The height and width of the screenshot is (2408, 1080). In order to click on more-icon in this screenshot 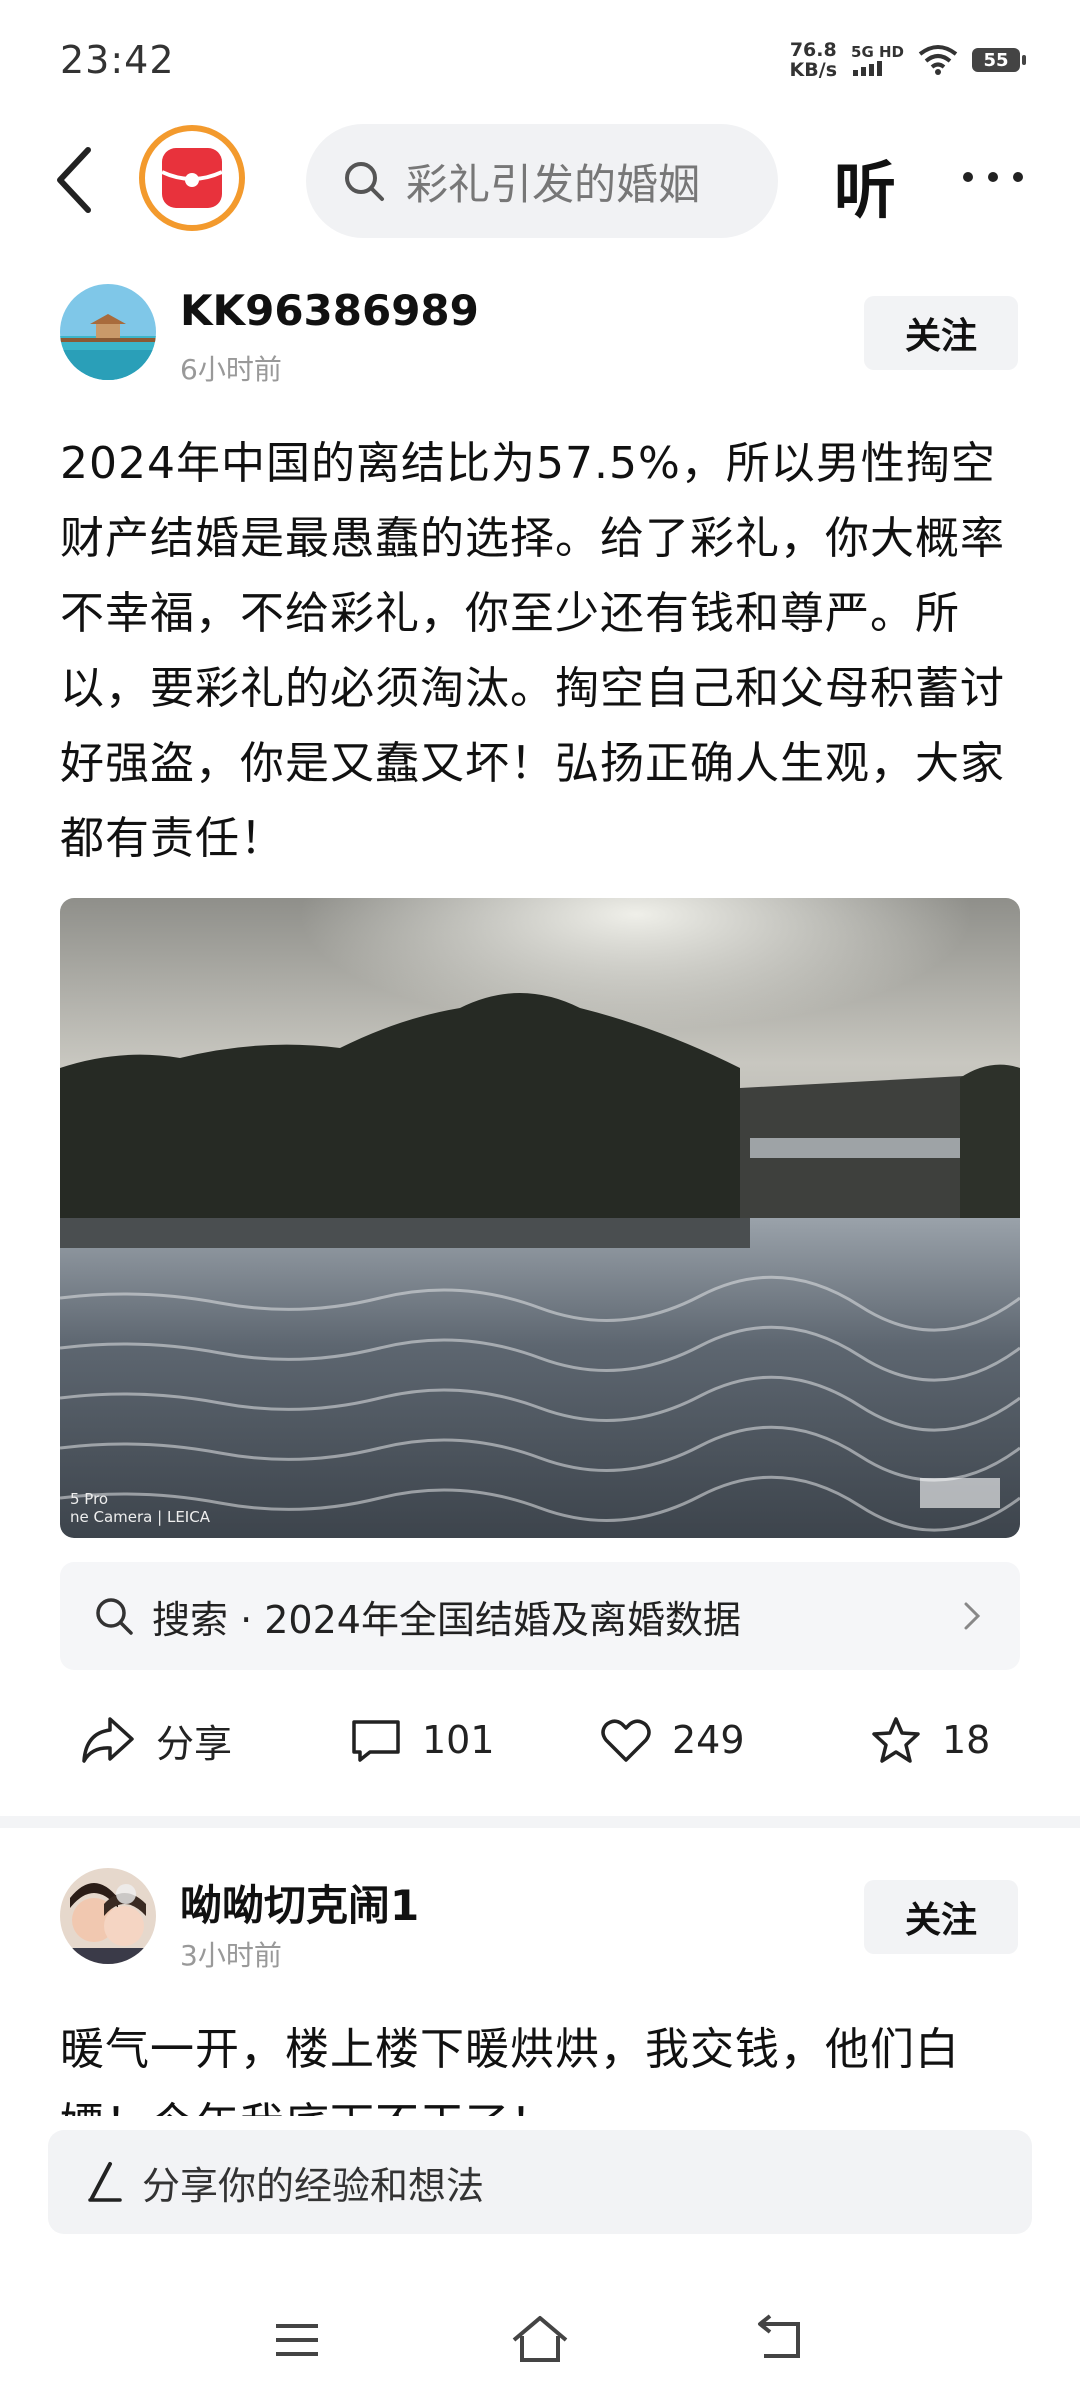, I will do `click(993, 177)`.